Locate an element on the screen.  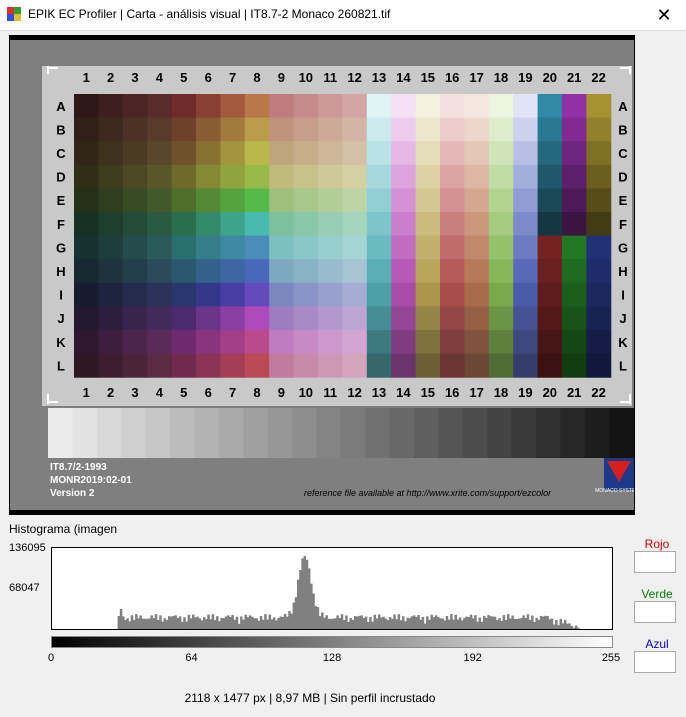
blue-channel-field is located at coordinates (655, 662).